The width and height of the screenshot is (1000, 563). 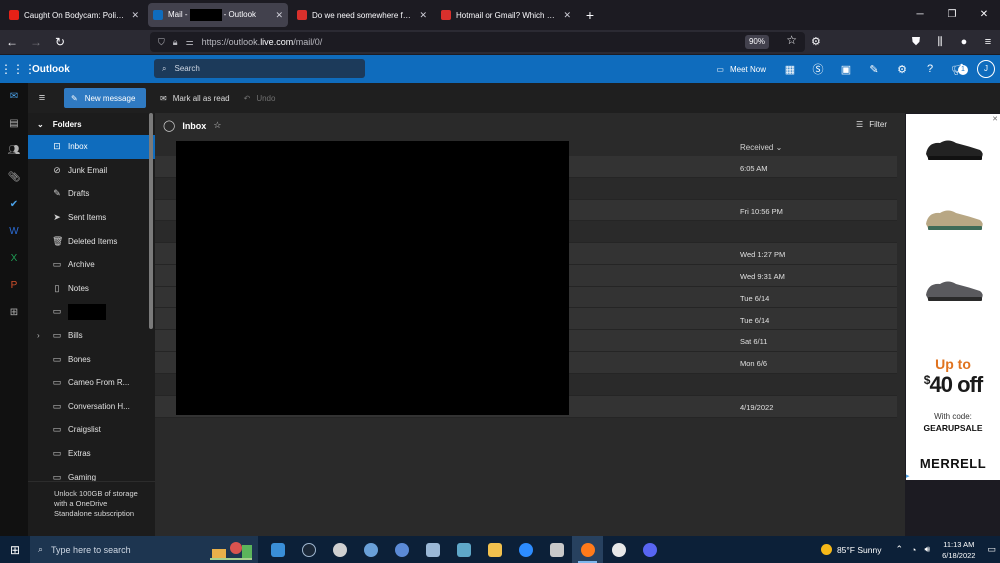 I want to click on zoom-level: 90%, so click(x=756, y=42).